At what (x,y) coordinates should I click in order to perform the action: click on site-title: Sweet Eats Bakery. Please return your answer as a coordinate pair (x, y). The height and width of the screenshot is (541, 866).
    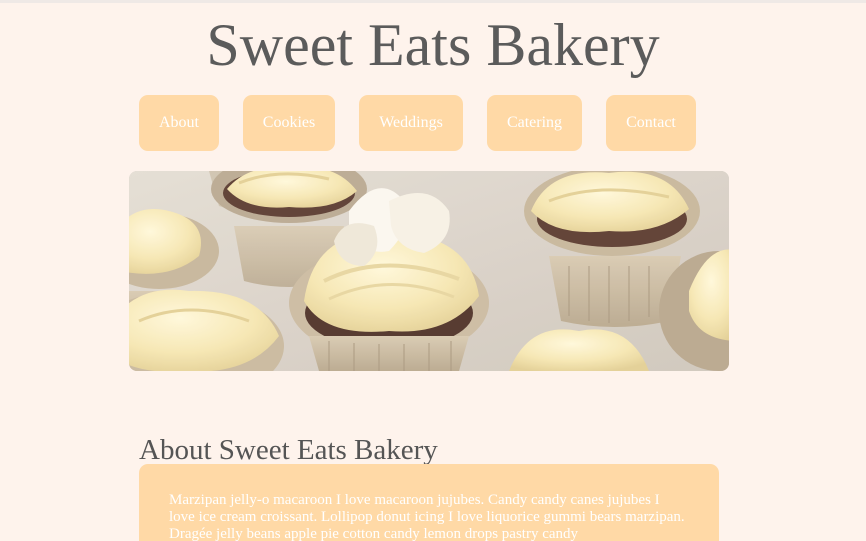
    Looking at the image, I should click on (433, 45).